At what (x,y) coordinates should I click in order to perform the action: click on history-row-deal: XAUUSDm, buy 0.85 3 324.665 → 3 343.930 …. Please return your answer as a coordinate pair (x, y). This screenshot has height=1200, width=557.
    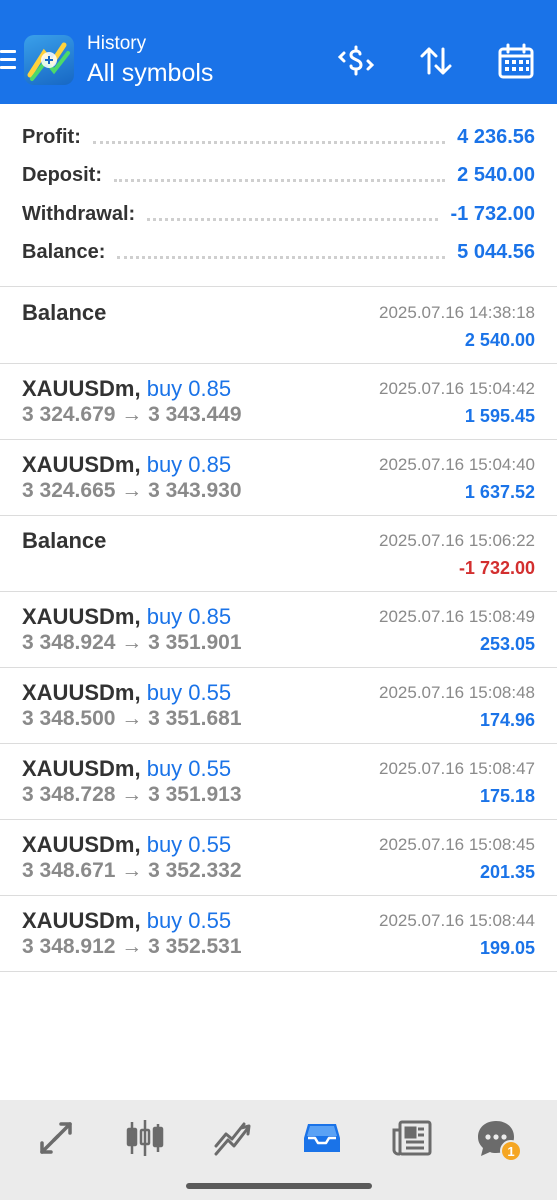
    Looking at the image, I should click on (278, 478).